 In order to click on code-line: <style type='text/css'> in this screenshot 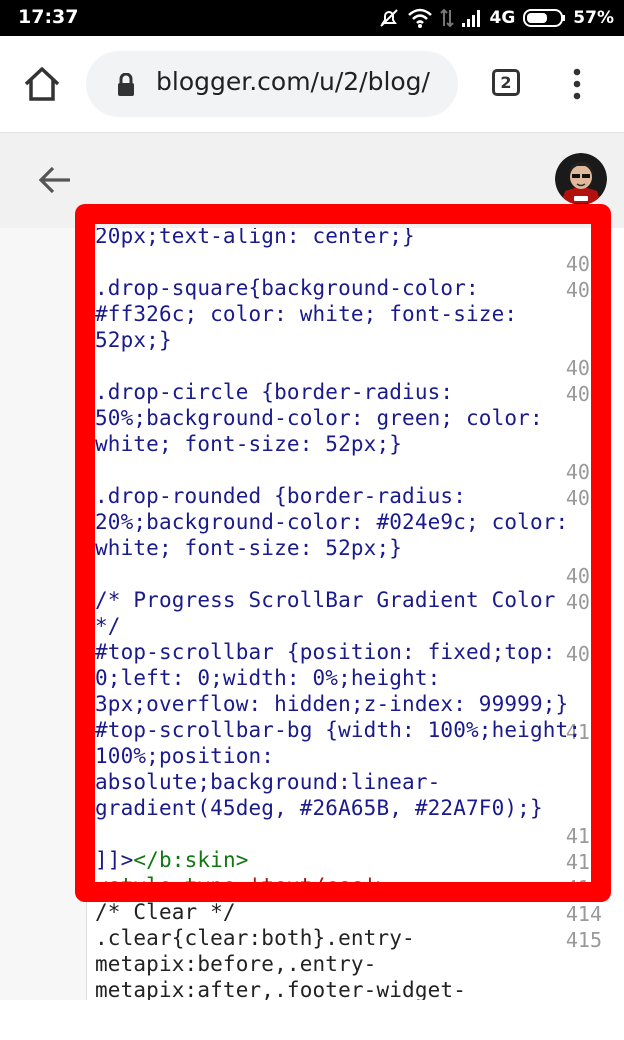, I will do `click(242, 886)`.